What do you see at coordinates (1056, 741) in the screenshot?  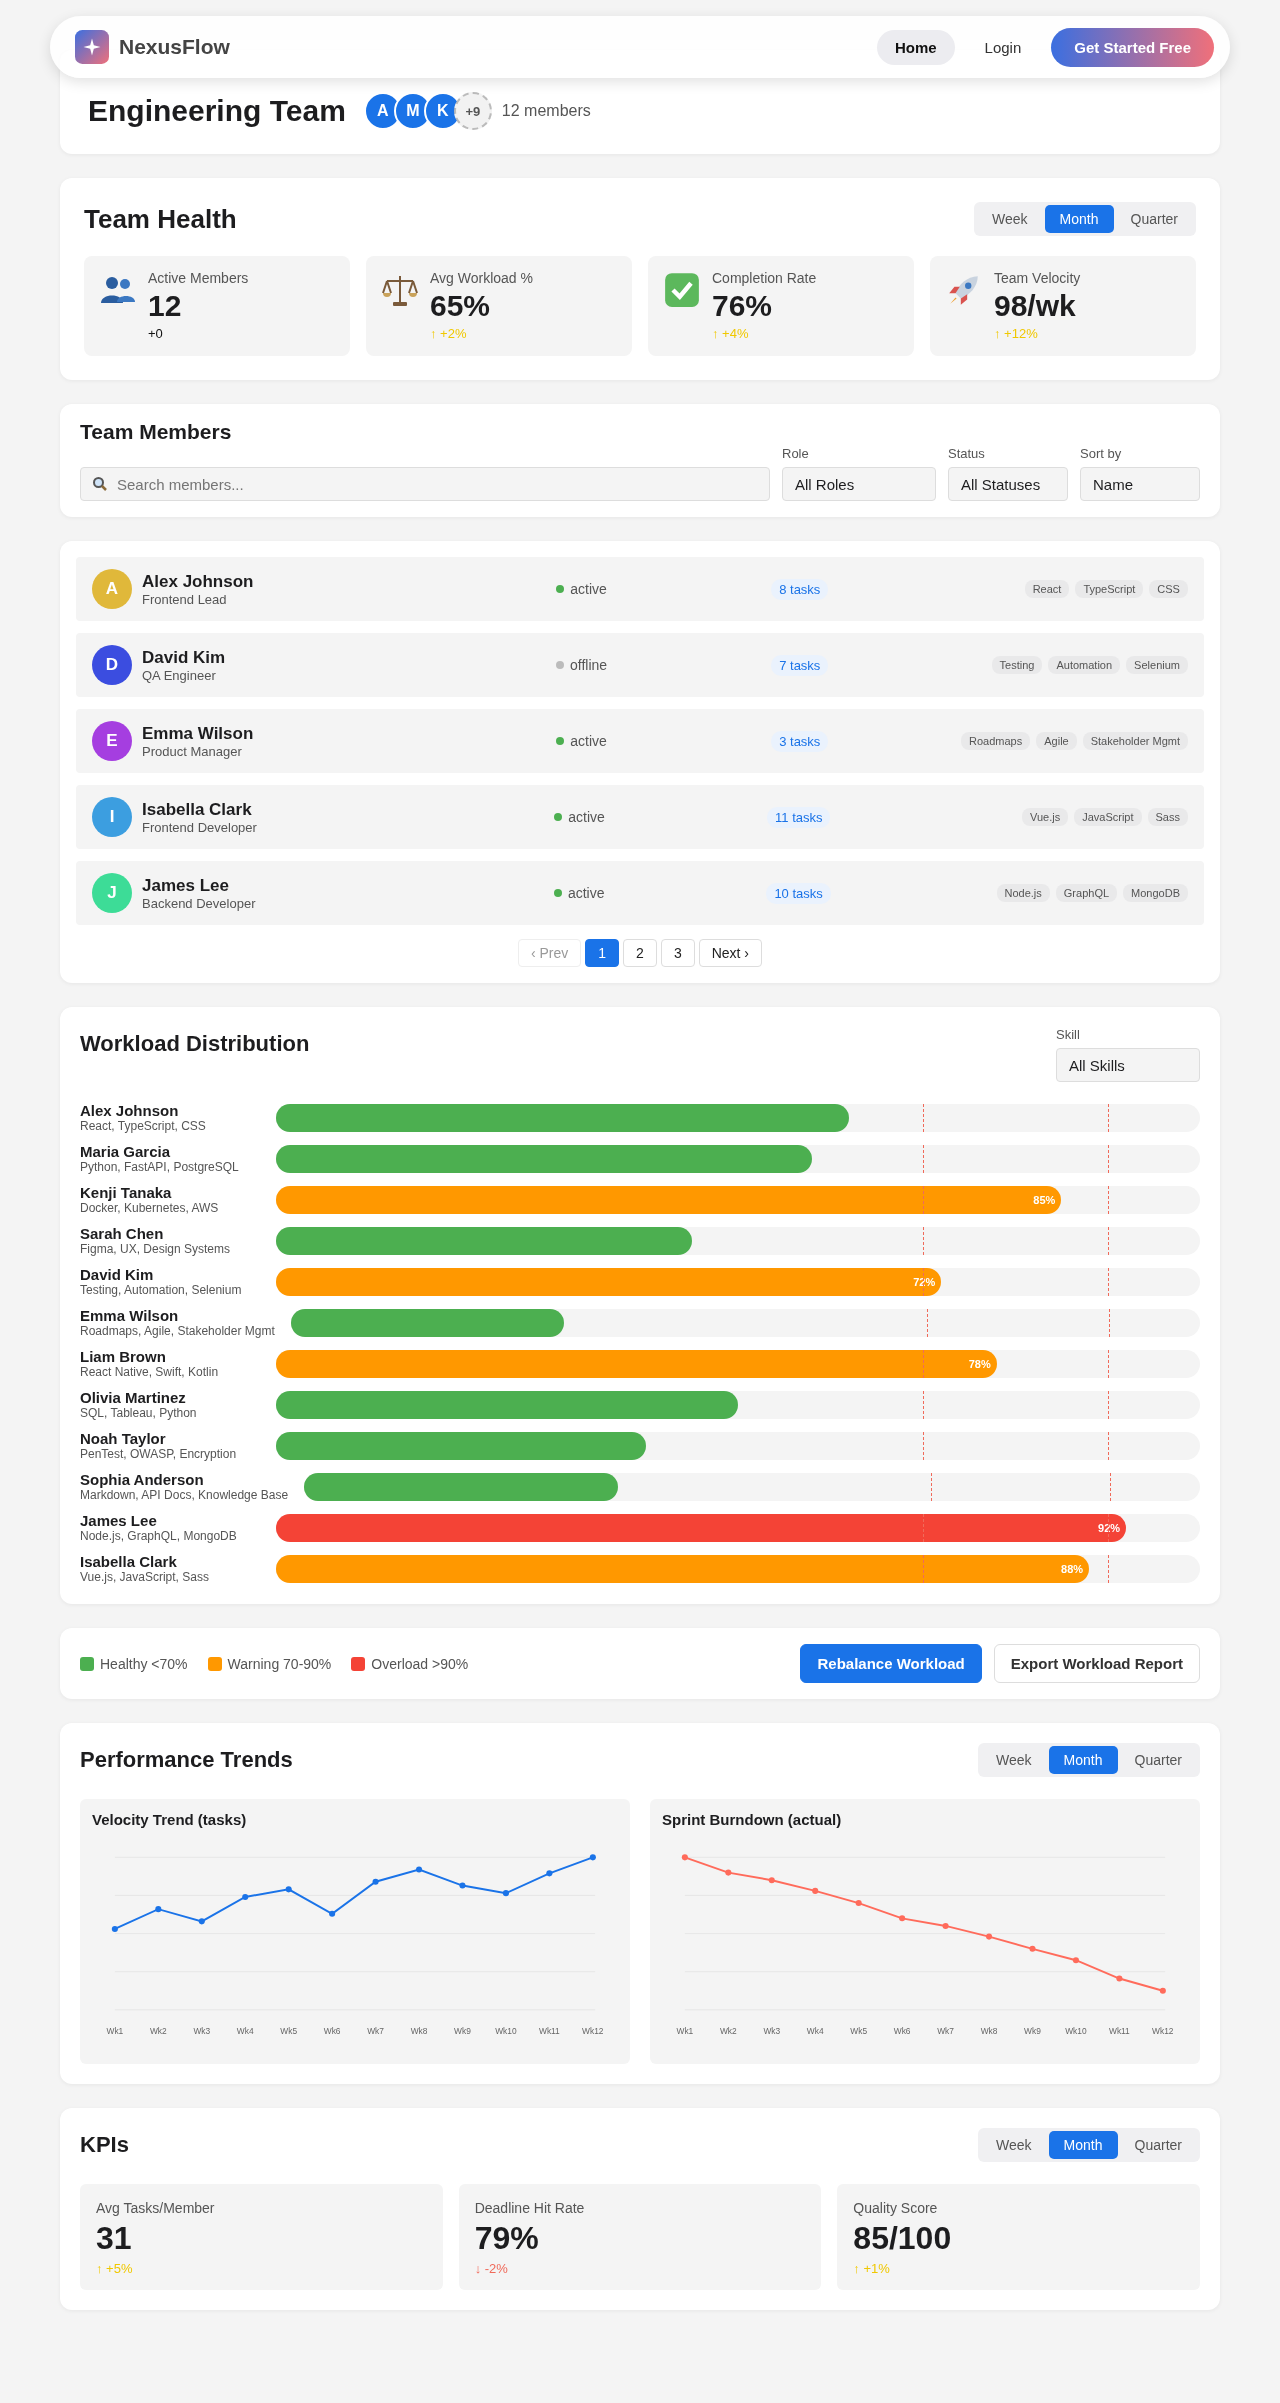 I see `skill-tag: Agile` at bounding box center [1056, 741].